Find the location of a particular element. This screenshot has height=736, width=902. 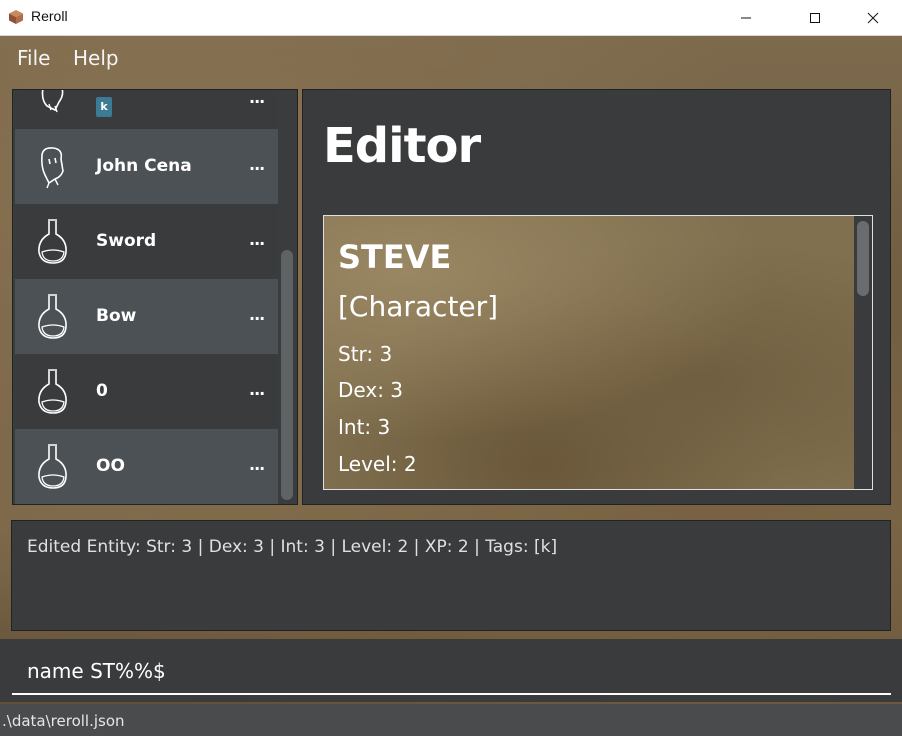

menu-file: File is located at coordinates (33, 58).